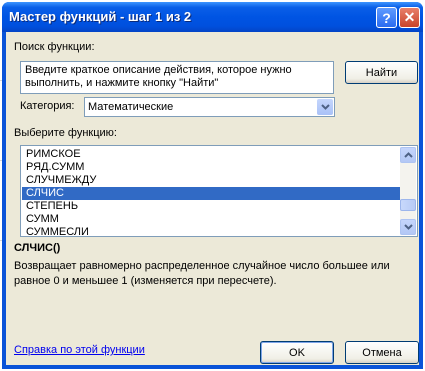  Describe the element at coordinates (211, 219) in the screenshot. I see `list-item: СУММ` at that location.